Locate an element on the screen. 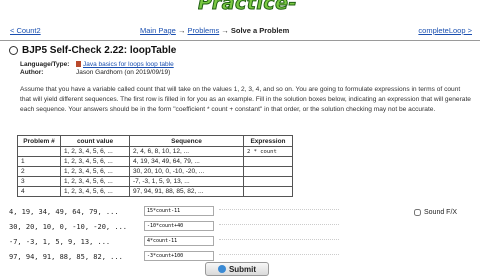 This screenshot has width=480, height=276. logo-text: Practice-It! is located at coordinates (247, 6).